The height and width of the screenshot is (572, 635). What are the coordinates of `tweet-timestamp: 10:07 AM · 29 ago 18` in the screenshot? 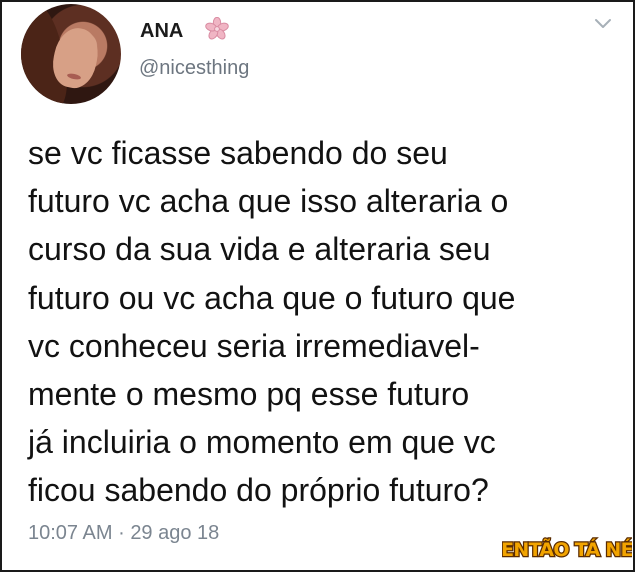 It's located at (123, 533).